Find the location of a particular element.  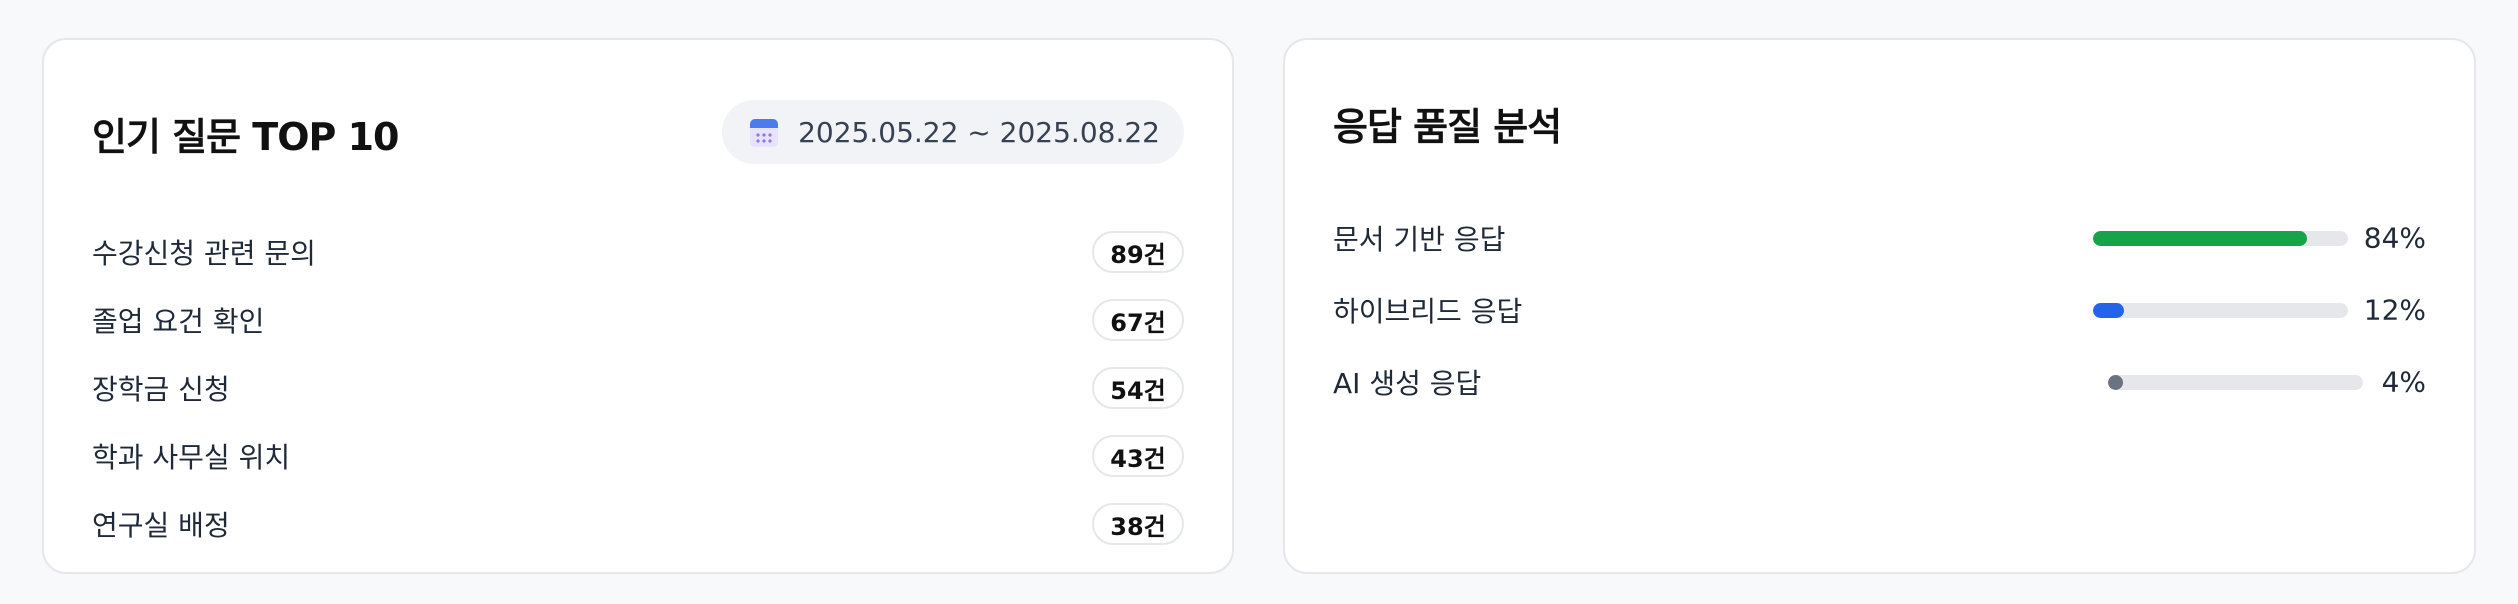

quality-percent: 12% is located at coordinates (2394, 310).